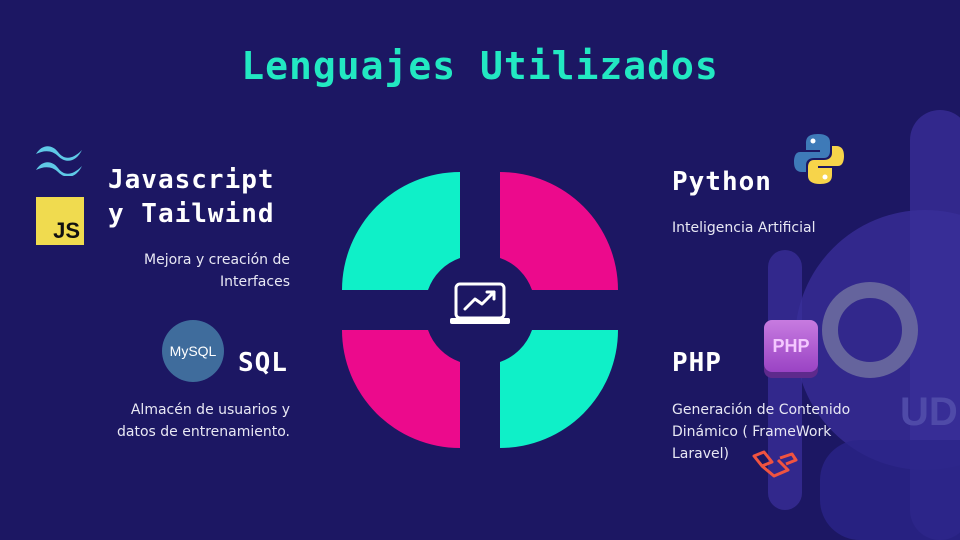  I want to click on page-title: Lenguajes Utilizados, so click(480, 66).